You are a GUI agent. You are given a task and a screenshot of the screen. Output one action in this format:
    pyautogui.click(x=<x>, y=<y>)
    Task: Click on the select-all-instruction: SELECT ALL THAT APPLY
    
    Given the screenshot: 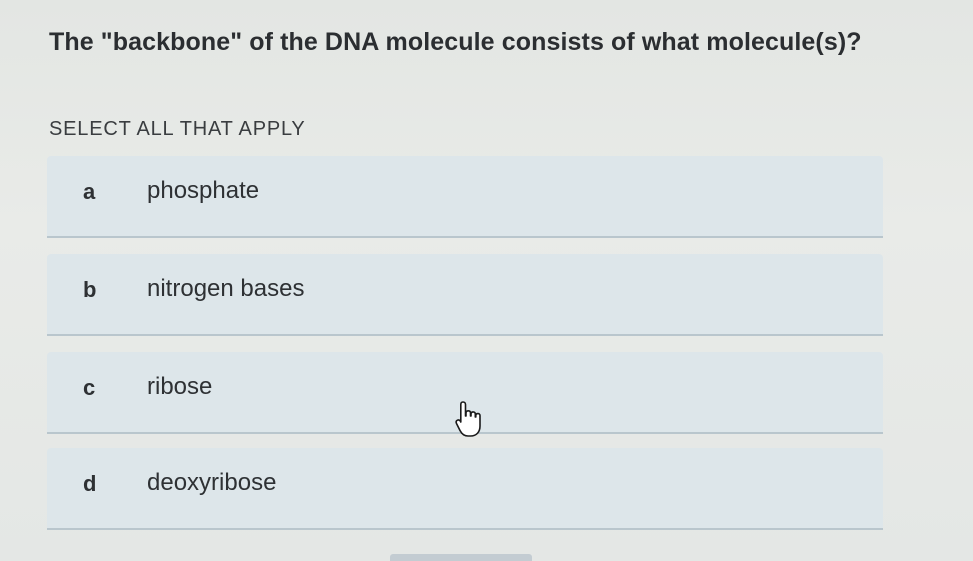 What is the action you would take?
    pyautogui.click(x=177, y=129)
    